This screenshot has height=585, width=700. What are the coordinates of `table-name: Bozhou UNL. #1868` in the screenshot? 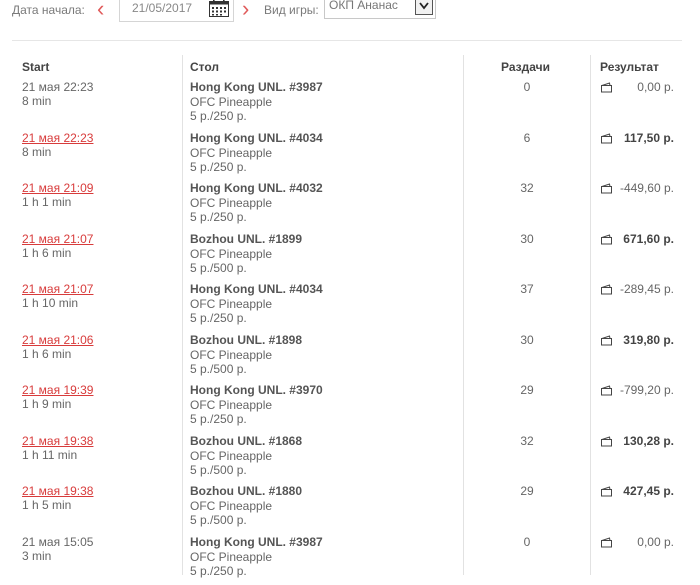 It's located at (246, 441).